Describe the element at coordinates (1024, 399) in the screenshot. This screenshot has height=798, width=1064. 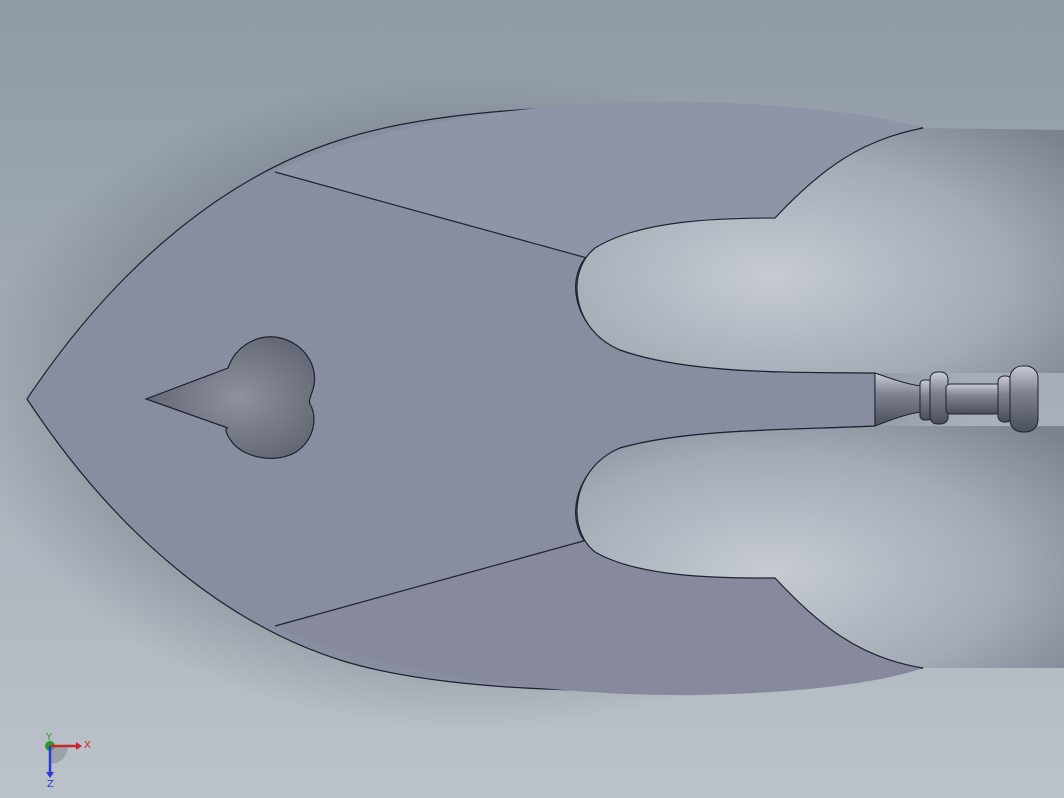
I see `handle-pommel` at that location.